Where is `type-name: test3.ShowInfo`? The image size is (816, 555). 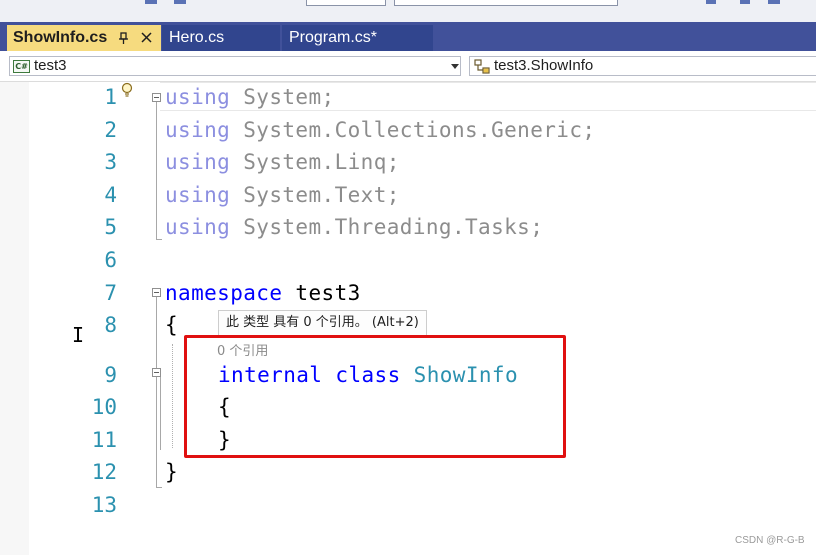
type-name: test3.ShowInfo is located at coordinates (544, 65).